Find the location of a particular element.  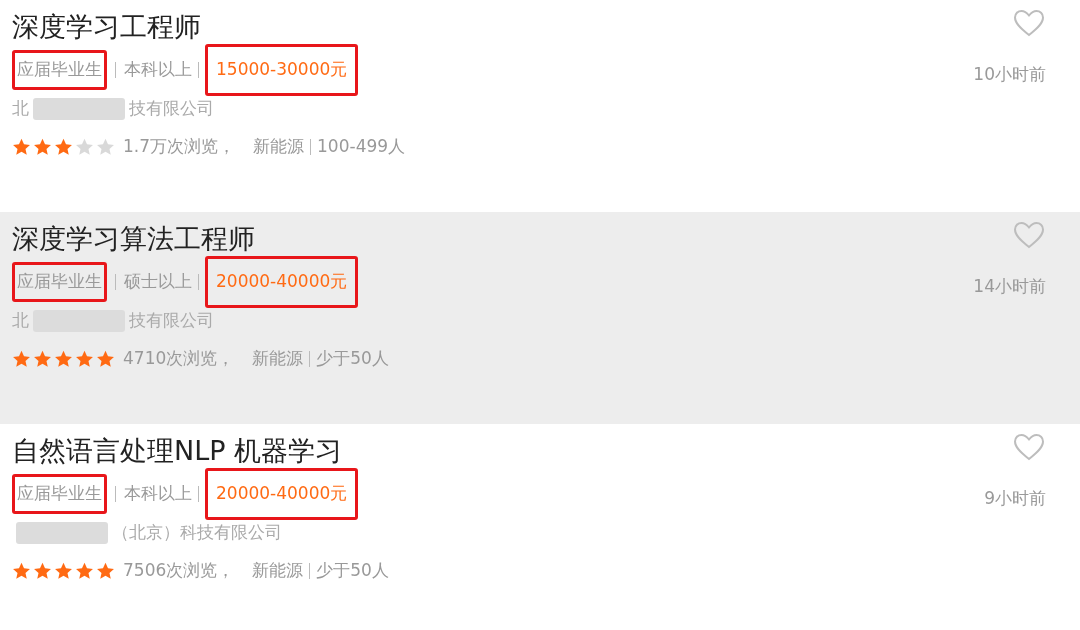

company-size: 100-499人 is located at coordinates (361, 146).